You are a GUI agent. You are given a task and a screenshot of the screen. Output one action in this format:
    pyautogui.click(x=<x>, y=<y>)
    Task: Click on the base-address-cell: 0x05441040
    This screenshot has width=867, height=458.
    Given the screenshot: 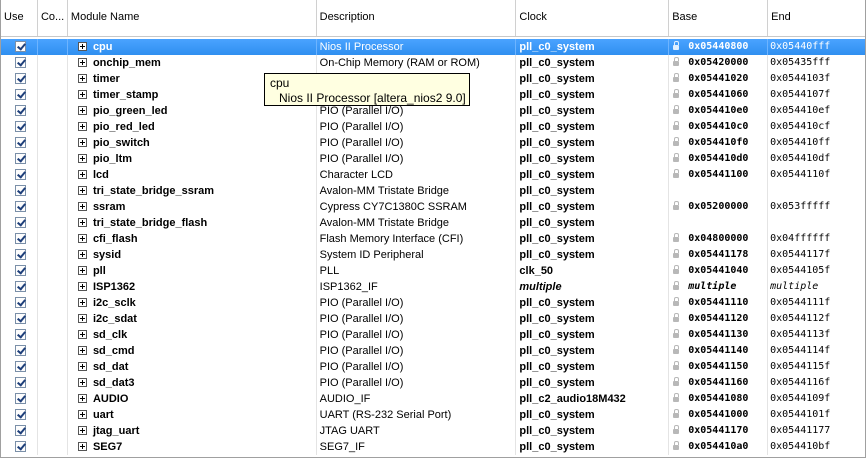 What is the action you would take?
    pyautogui.click(x=719, y=271)
    